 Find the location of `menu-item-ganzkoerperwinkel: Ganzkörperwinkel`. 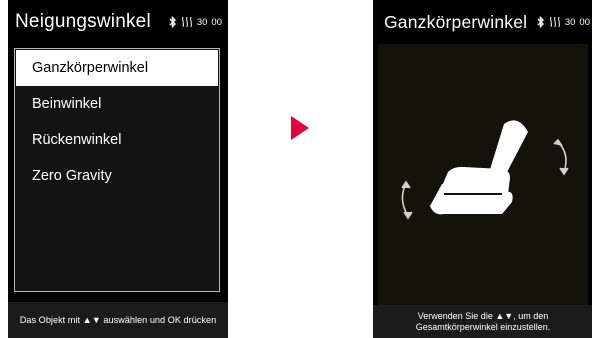

menu-item-ganzkoerperwinkel: Ganzkörperwinkel is located at coordinates (117, 68).